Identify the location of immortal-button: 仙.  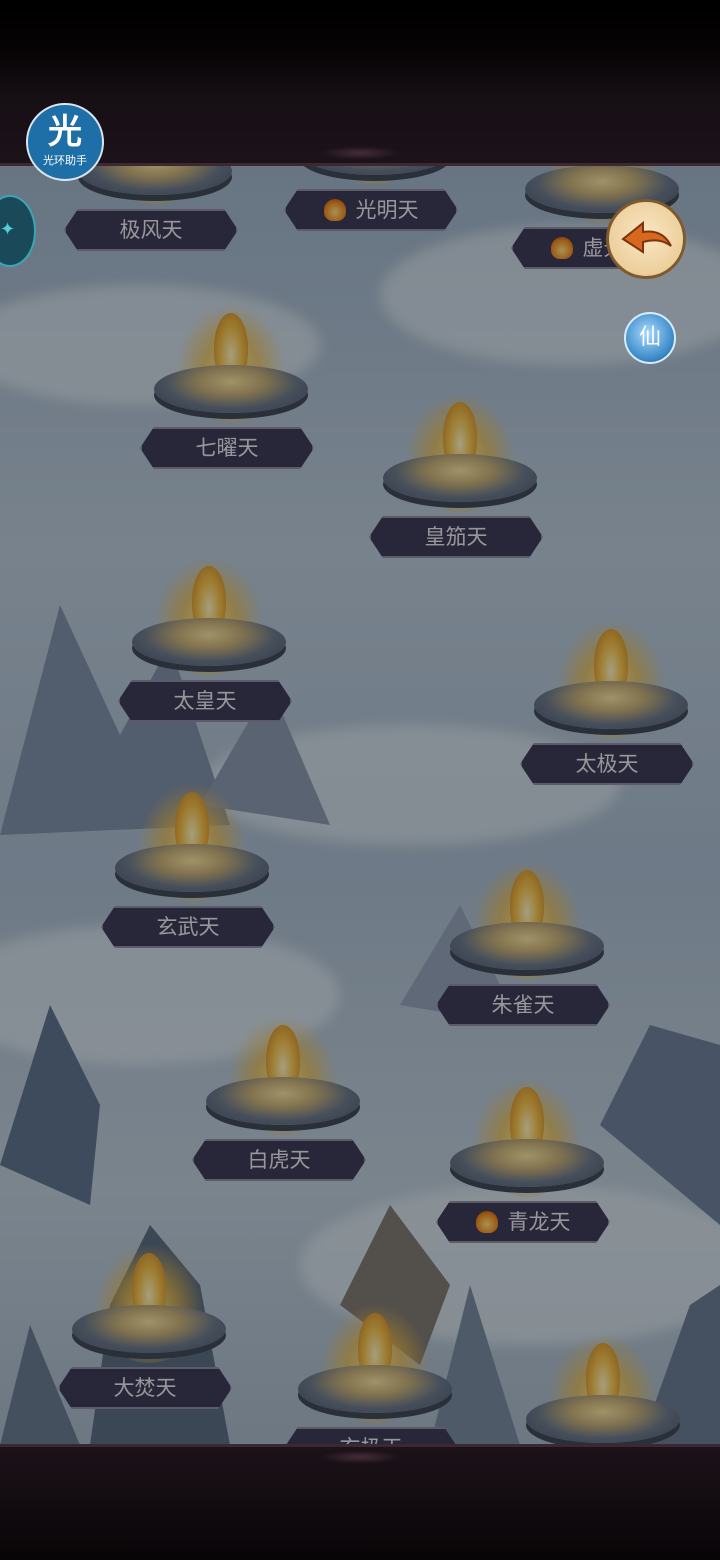
(650, 338).